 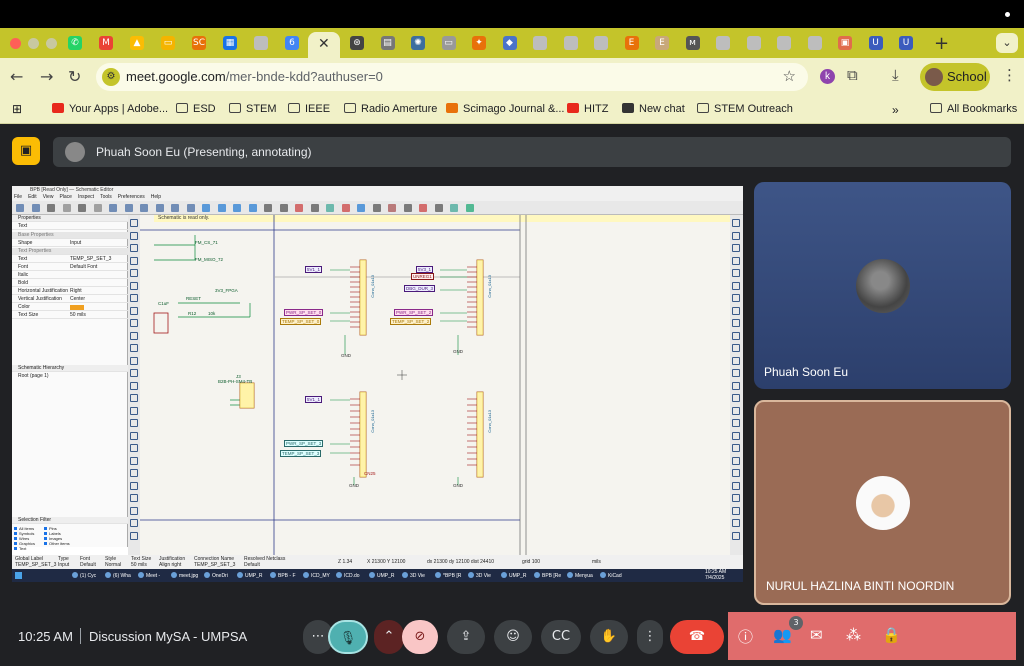 I want to click on net-label: RESET, so click(x=193, y=298).